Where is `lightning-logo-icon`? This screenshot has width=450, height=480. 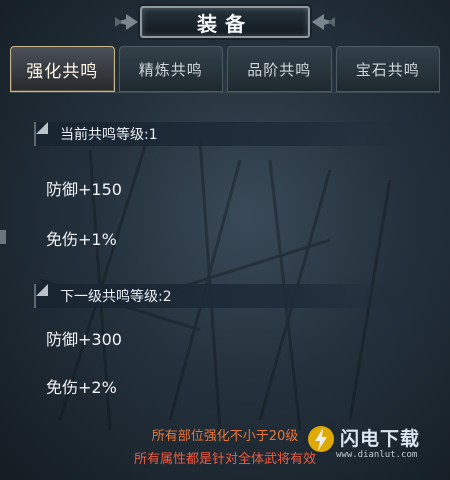 lightning-logo-icon is located at coordinates (321, 439).